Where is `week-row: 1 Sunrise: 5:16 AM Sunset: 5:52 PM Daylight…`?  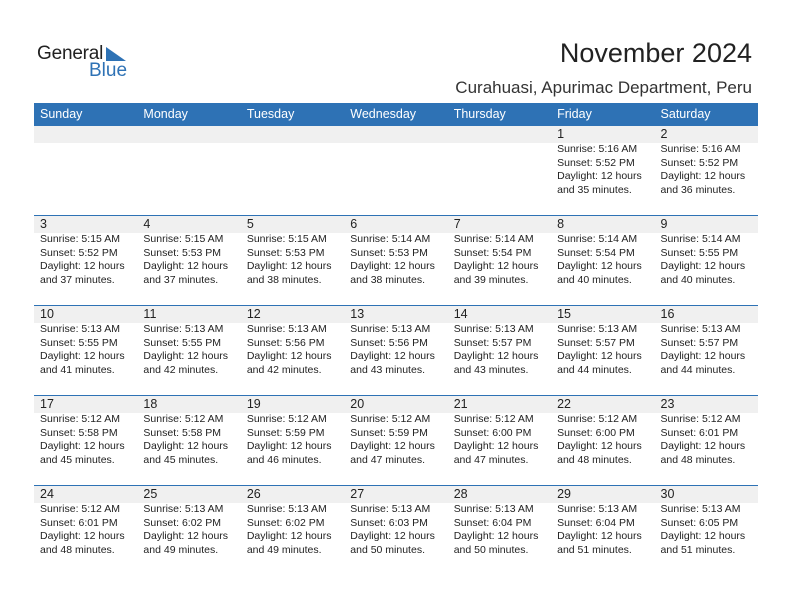 week-row: 1 Sunrise: 5:16 AM Sunset: 5:52 PM Daylight… is located at coordinates (396, 170).